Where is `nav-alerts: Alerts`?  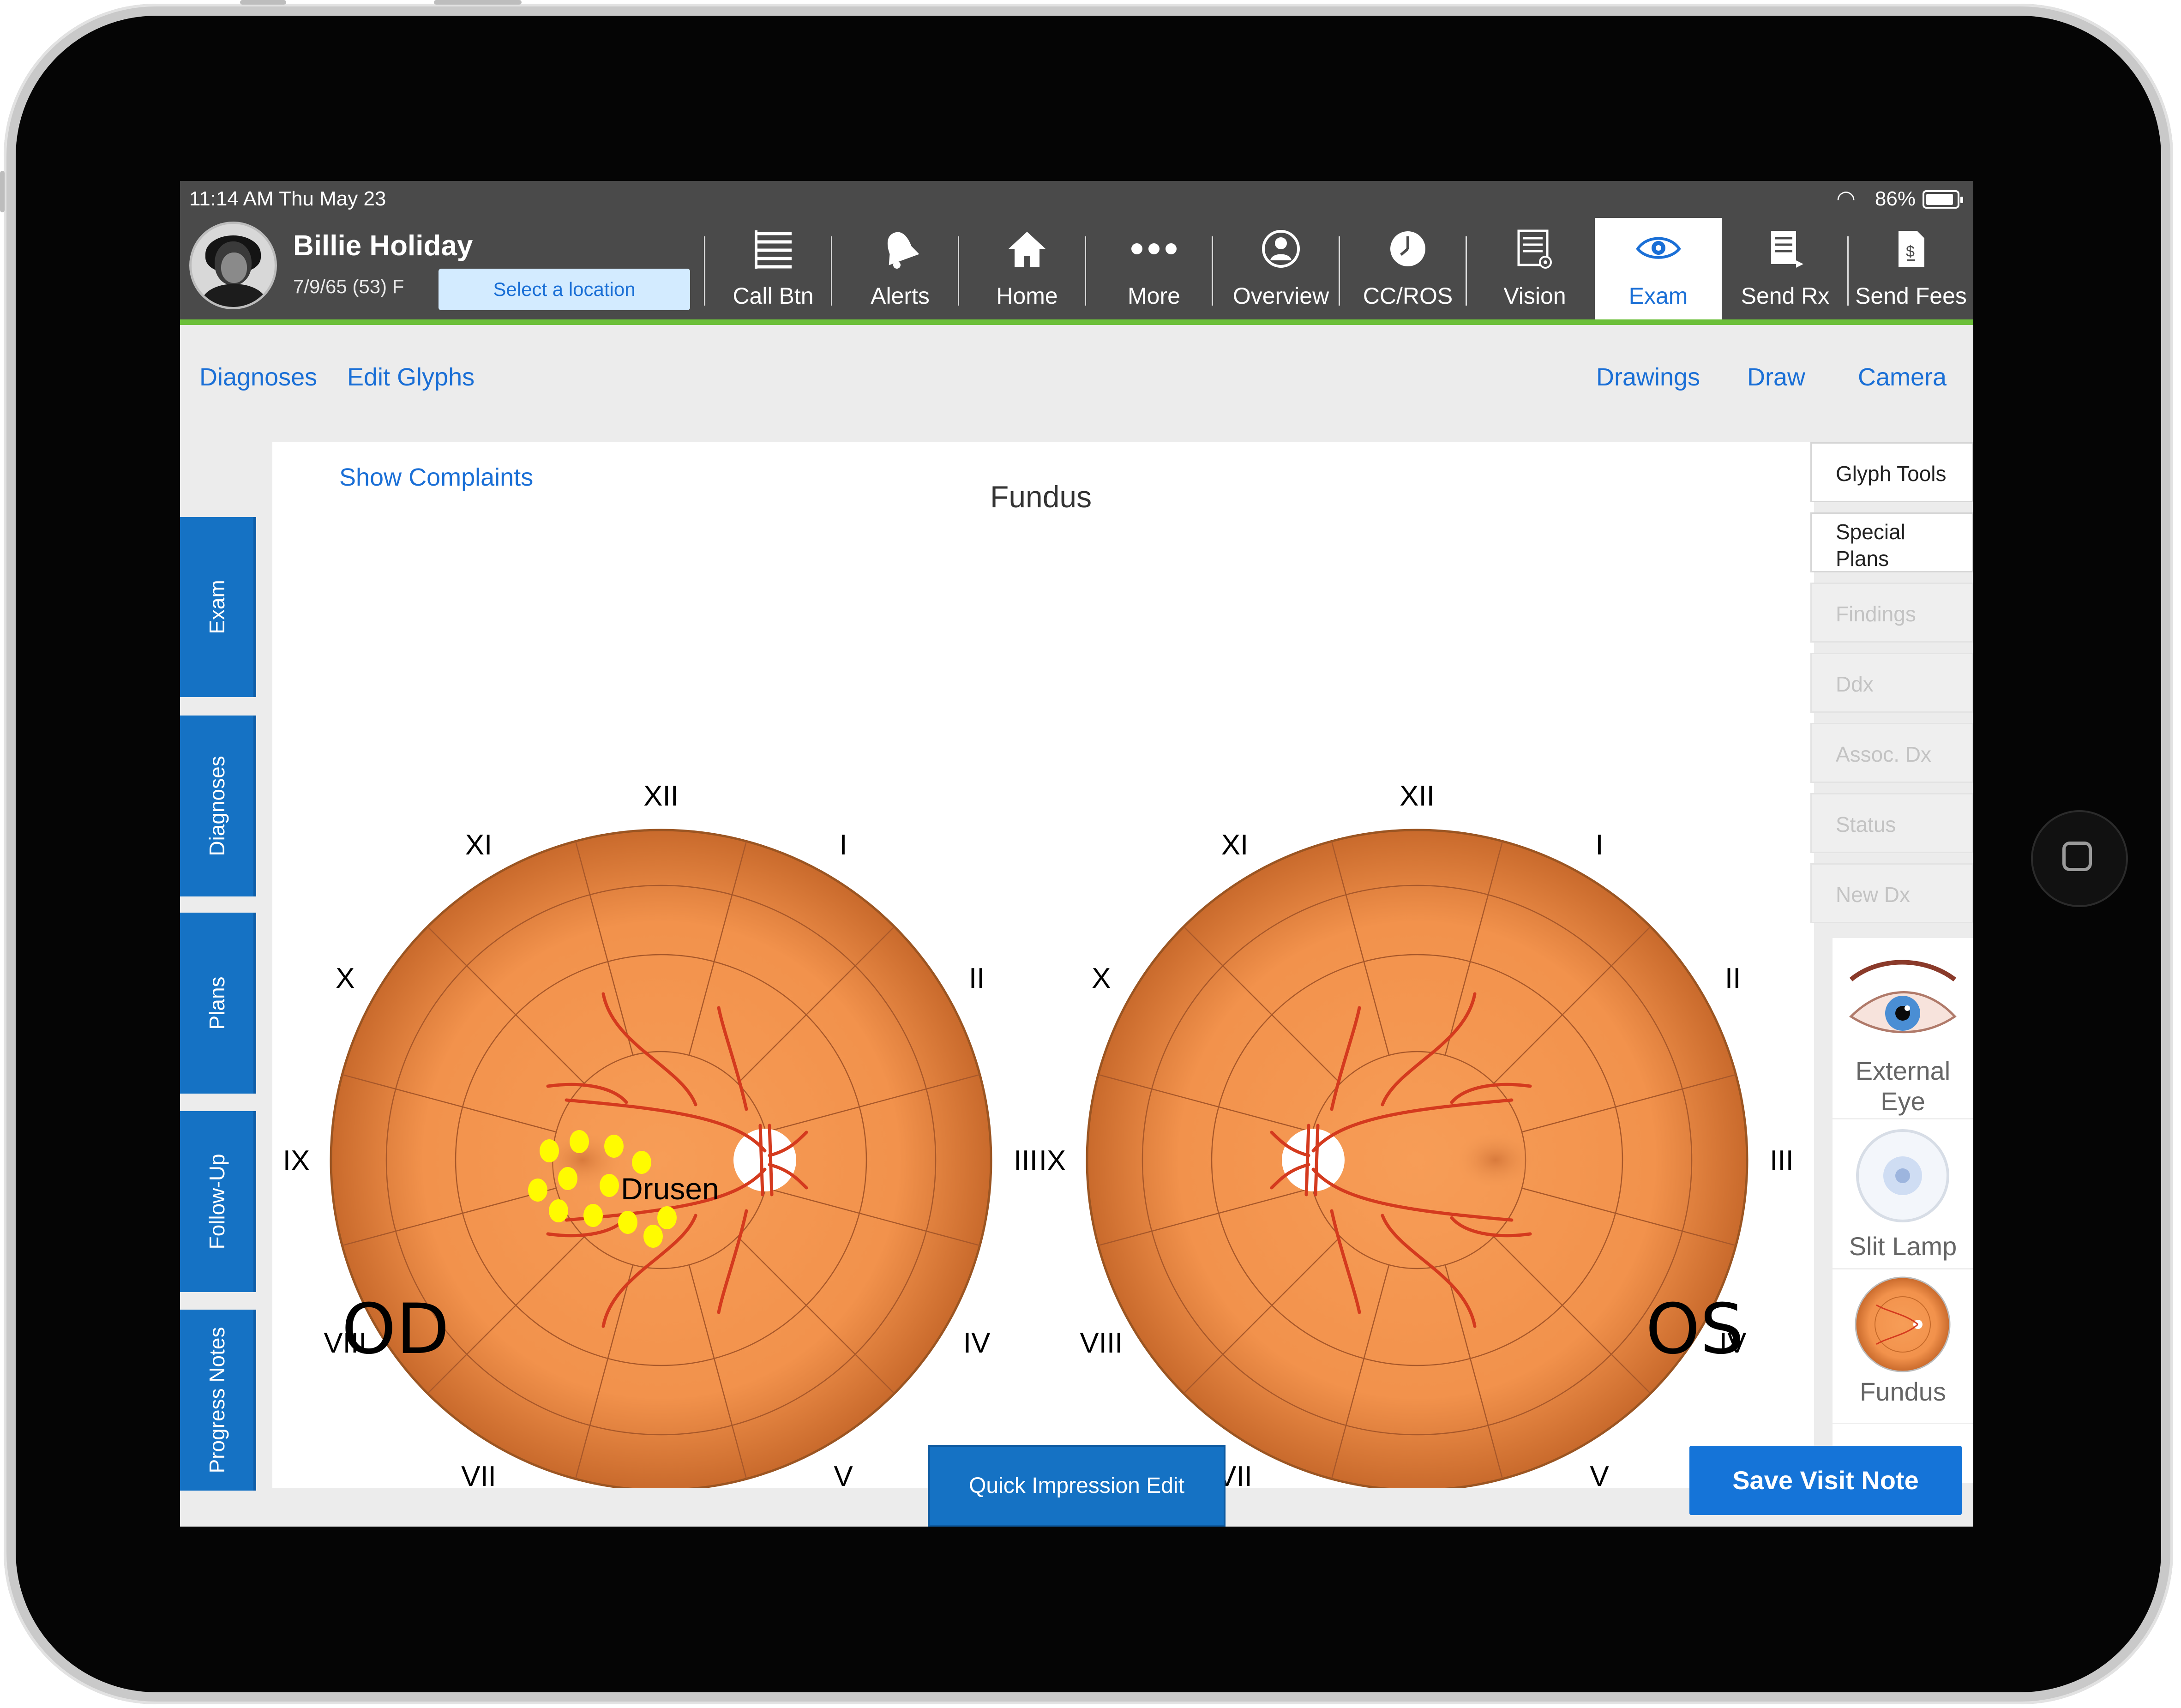 nav-alerts: Alerts is located at coordinates (900, 268).